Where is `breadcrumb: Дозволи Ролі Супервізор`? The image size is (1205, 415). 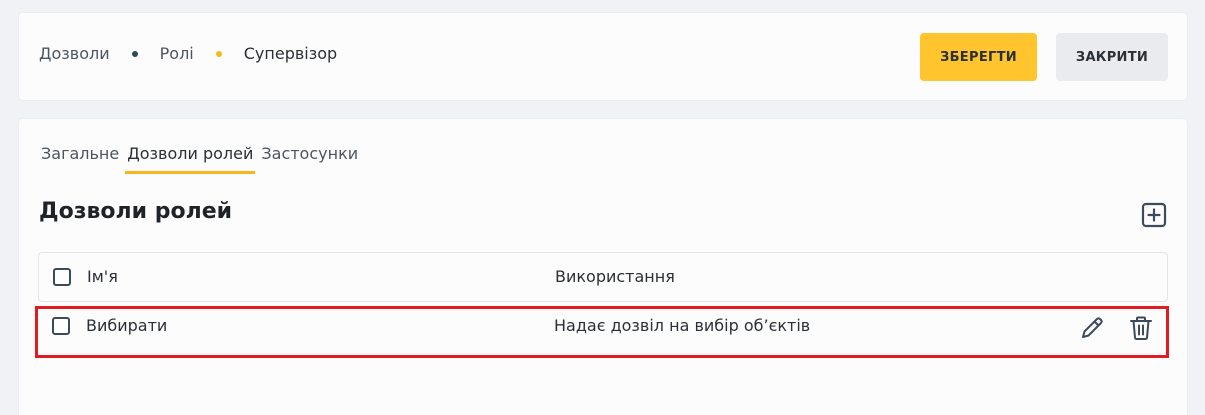 breadcrumb: Дозволи Ролі Супервізор is located at coordinates (188, 53).